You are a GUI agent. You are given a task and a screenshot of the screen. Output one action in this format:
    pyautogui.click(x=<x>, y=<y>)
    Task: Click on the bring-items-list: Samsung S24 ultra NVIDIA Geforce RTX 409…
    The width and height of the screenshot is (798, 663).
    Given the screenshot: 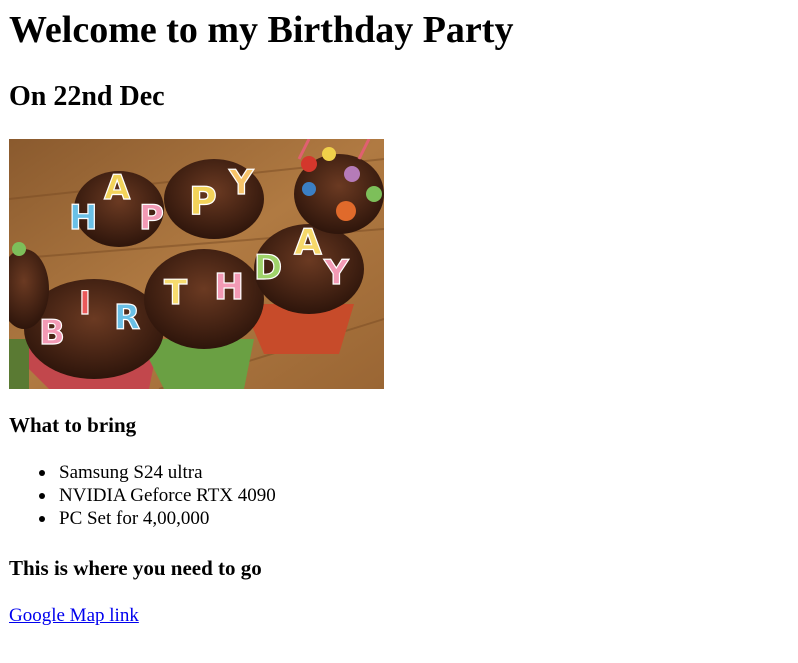 What is the action you would take?
    pyautogui.click(x=142, y=495)
    